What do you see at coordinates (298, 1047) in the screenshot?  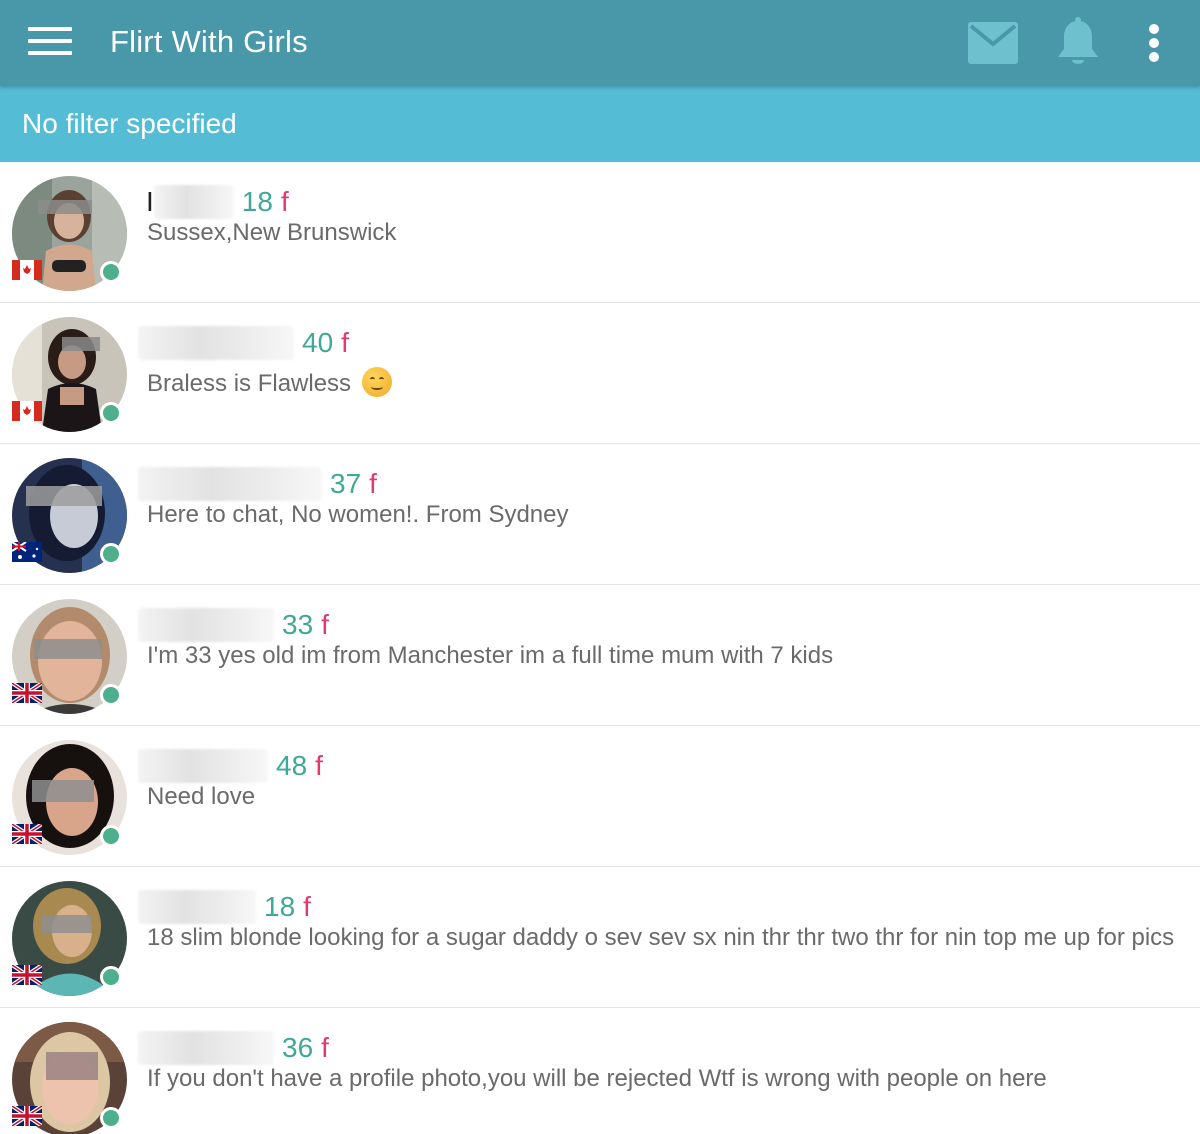 I see `profile-age: 36` at bounding box center [298, 1047].